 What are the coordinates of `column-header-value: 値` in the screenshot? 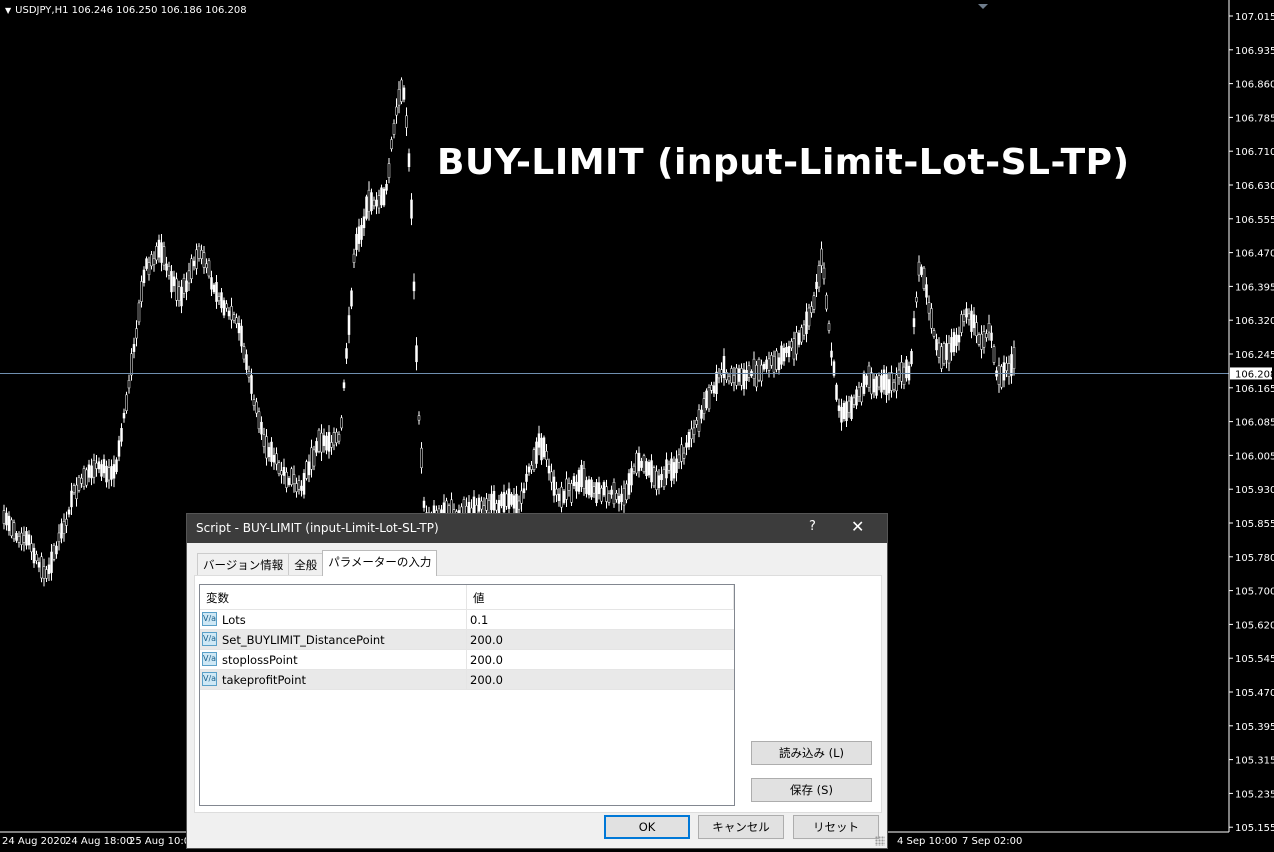 It's located at (479, 598).